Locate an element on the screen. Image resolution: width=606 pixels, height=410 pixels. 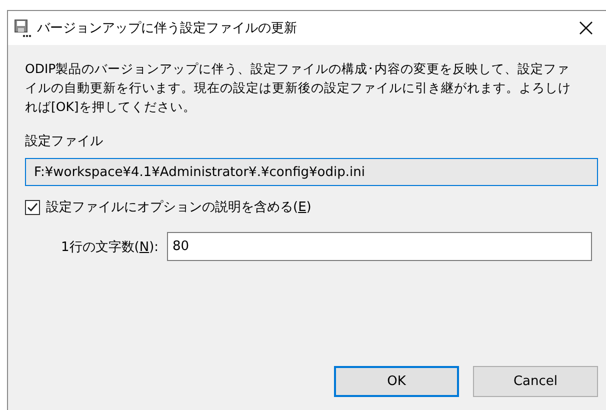
line-width-field: 80 is located at coordinates (379, 246).